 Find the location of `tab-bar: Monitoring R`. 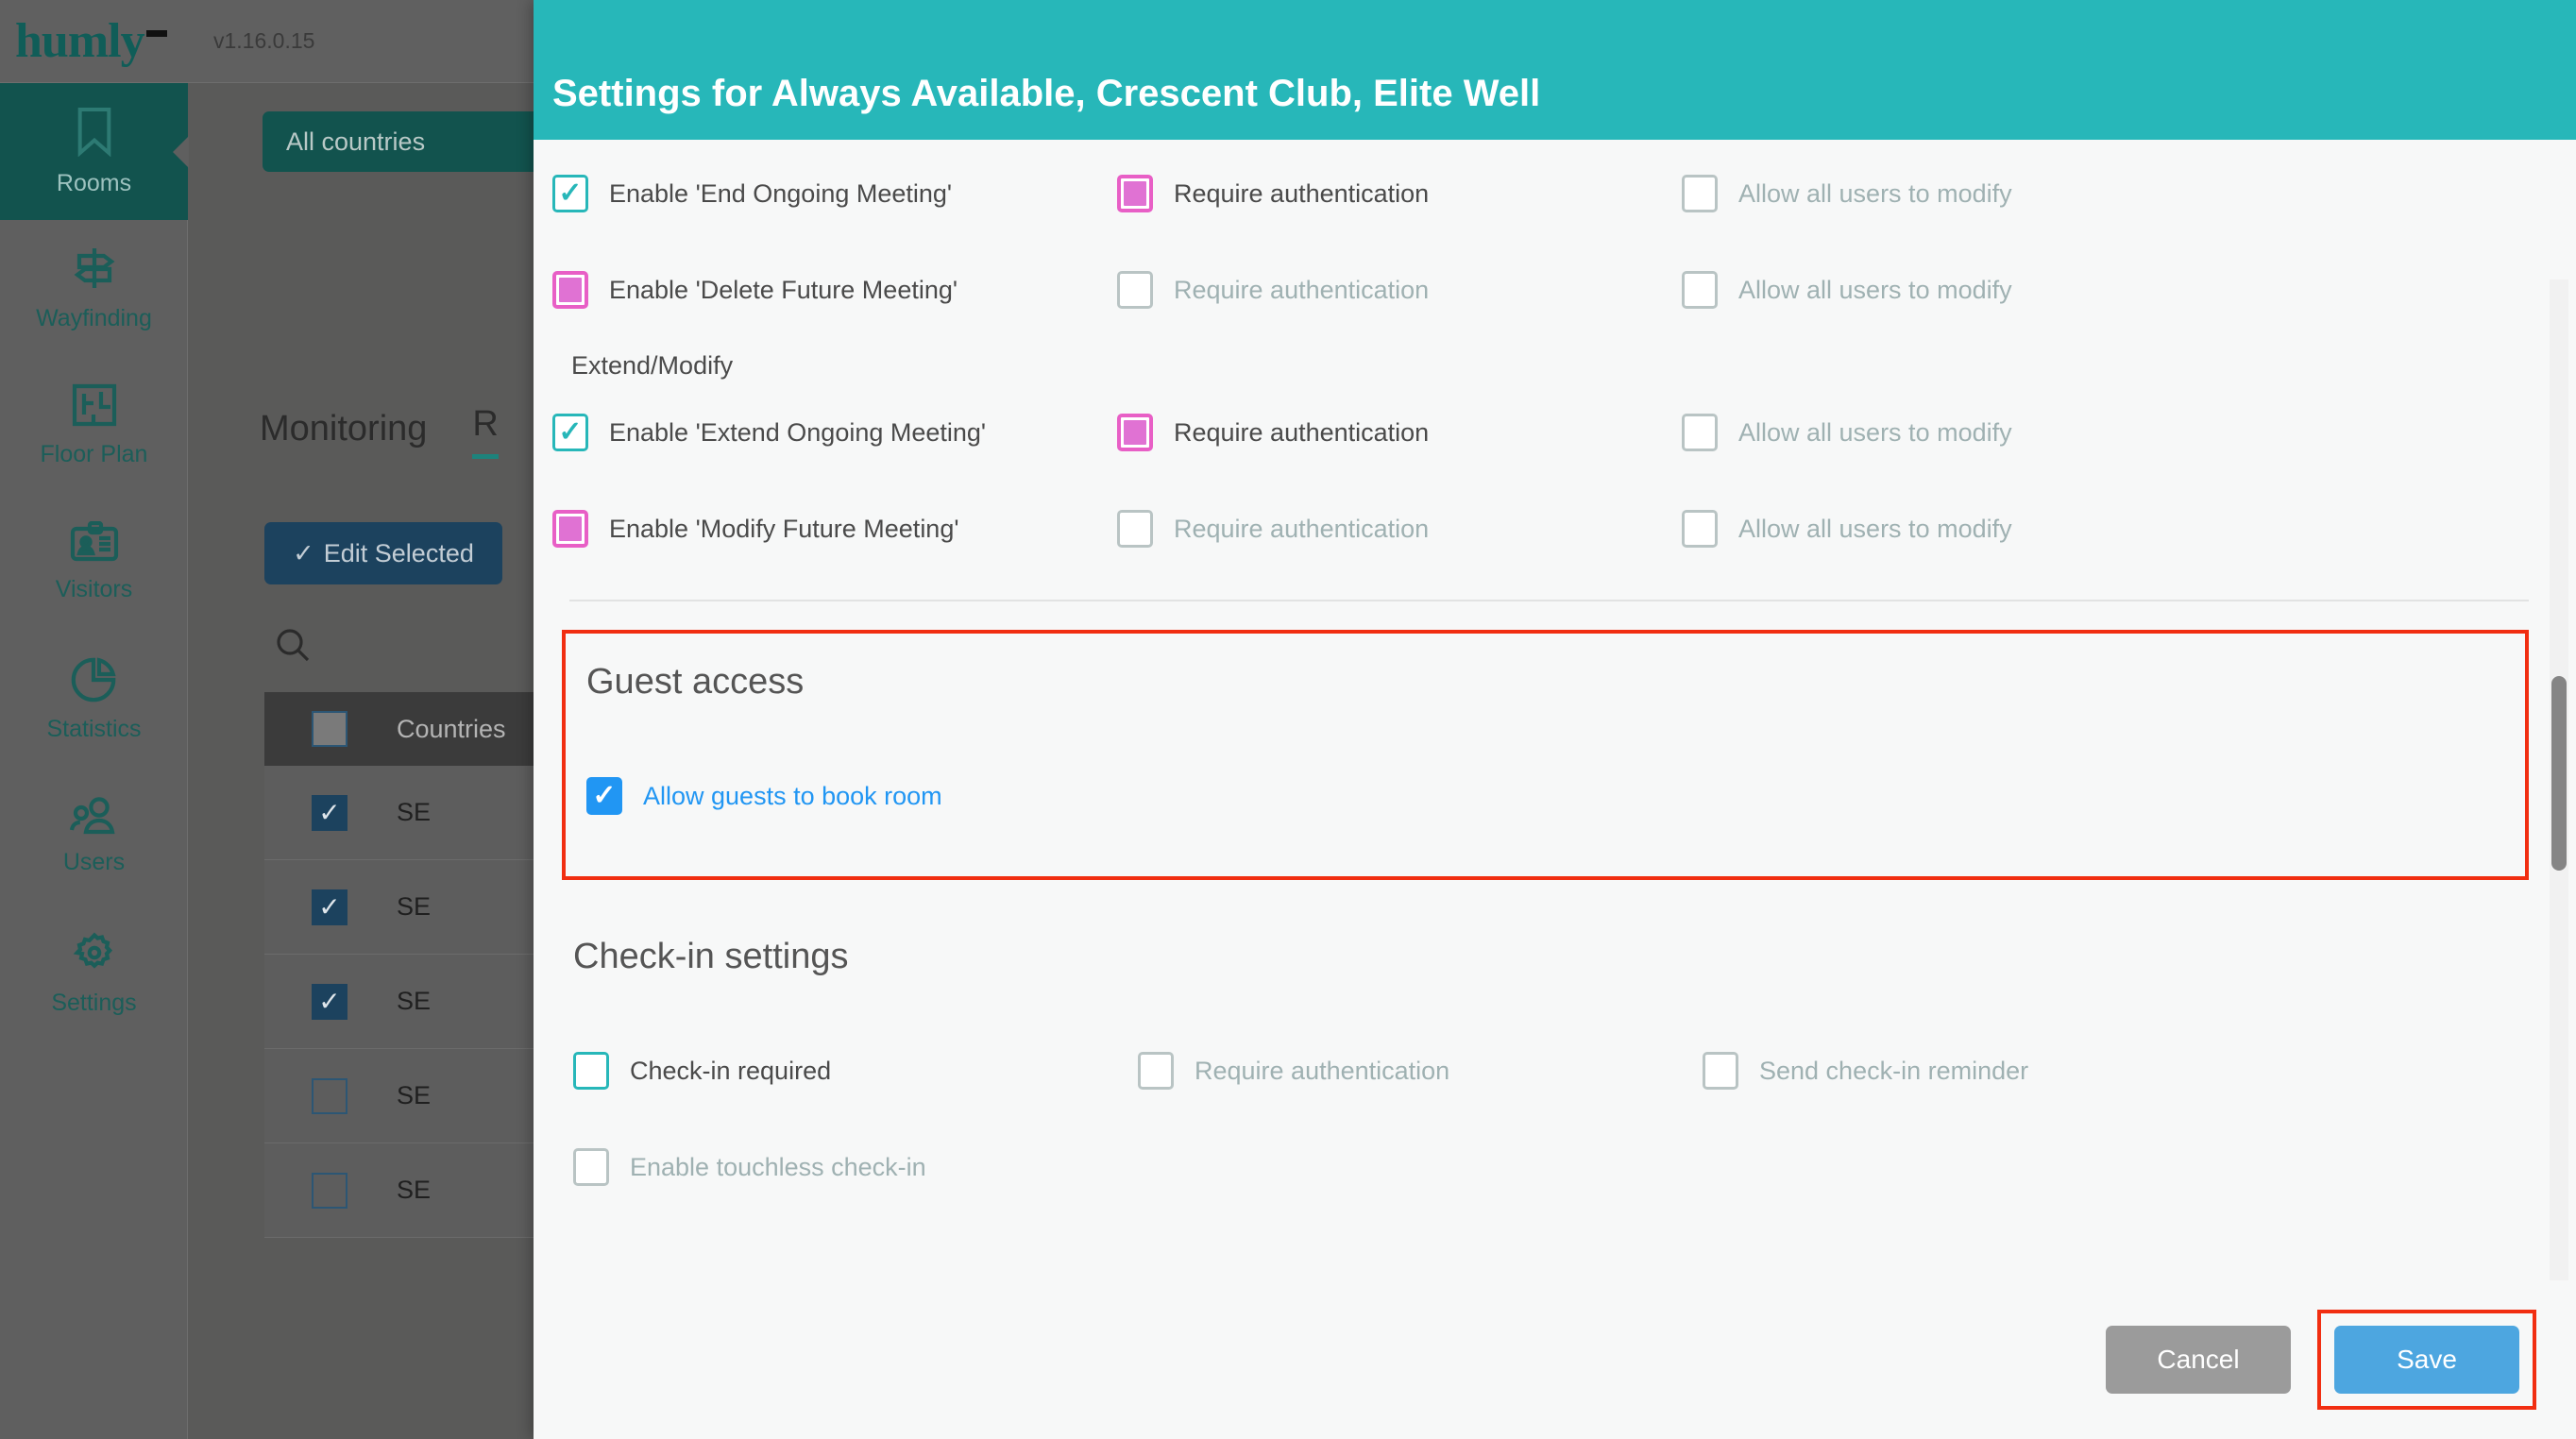

tab-bar: Monitoring R is located at coordinates (379, 431).